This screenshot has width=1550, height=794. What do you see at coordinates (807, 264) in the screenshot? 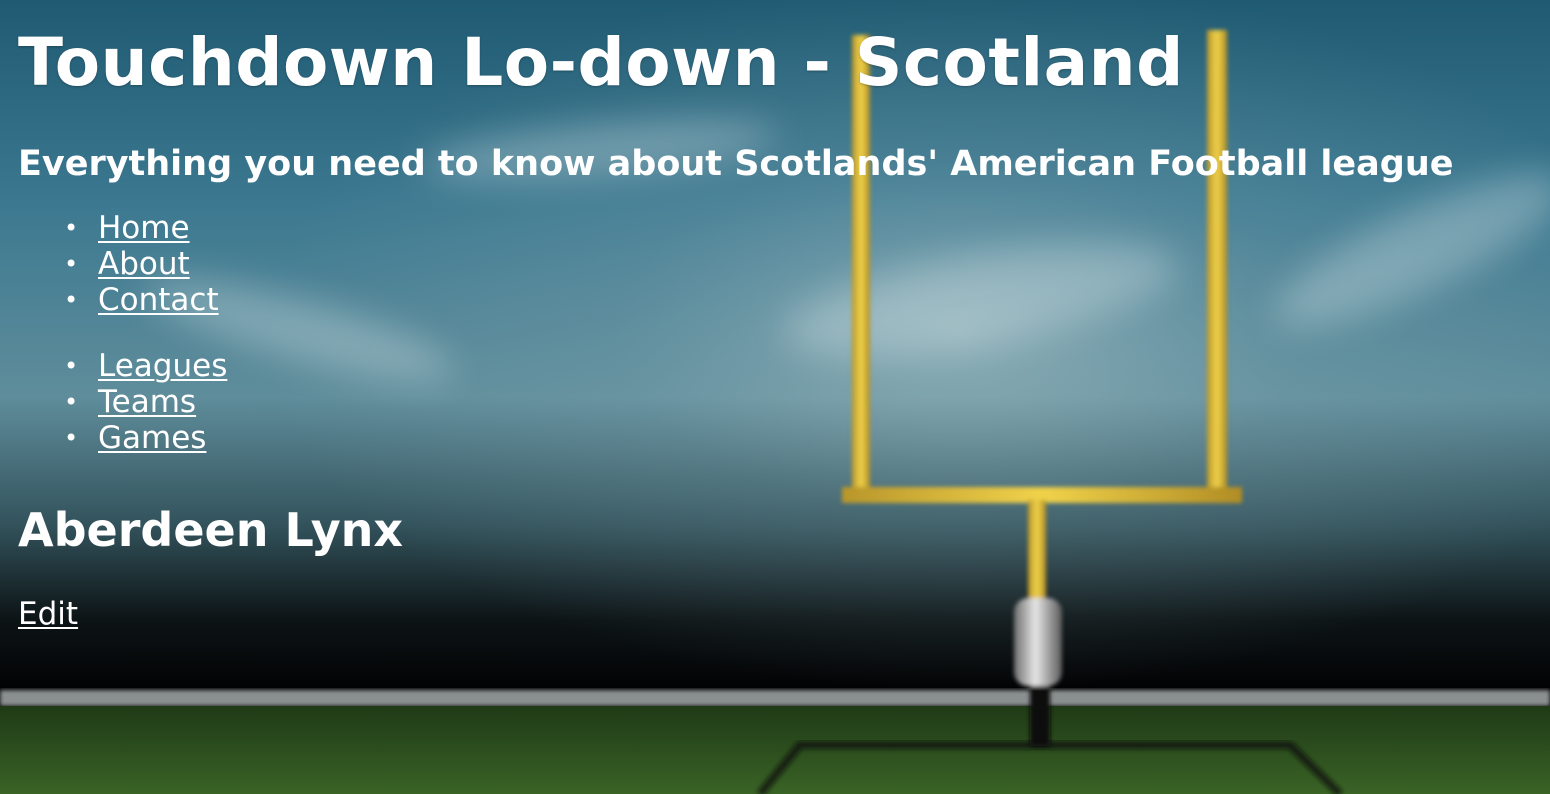
I see `nav-item-about: • About` at bounding box center [807, 264].